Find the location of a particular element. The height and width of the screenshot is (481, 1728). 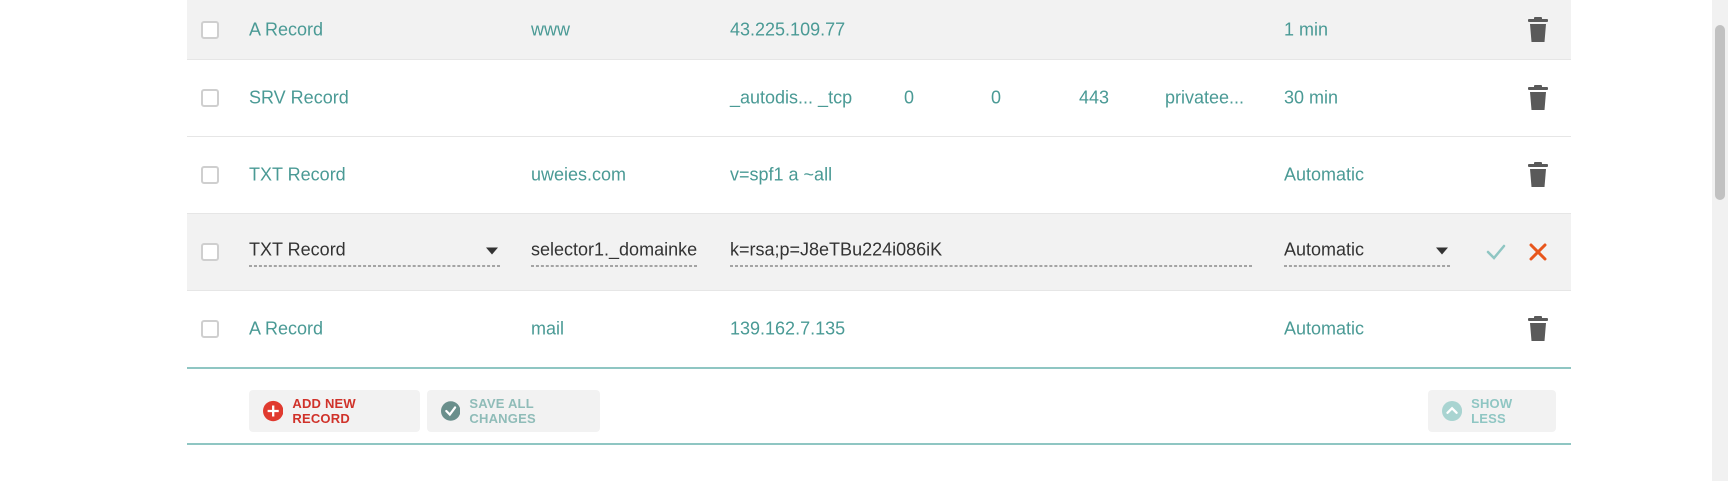

show-less-label: SHOW LESS is located at coordinates (1492, 411).